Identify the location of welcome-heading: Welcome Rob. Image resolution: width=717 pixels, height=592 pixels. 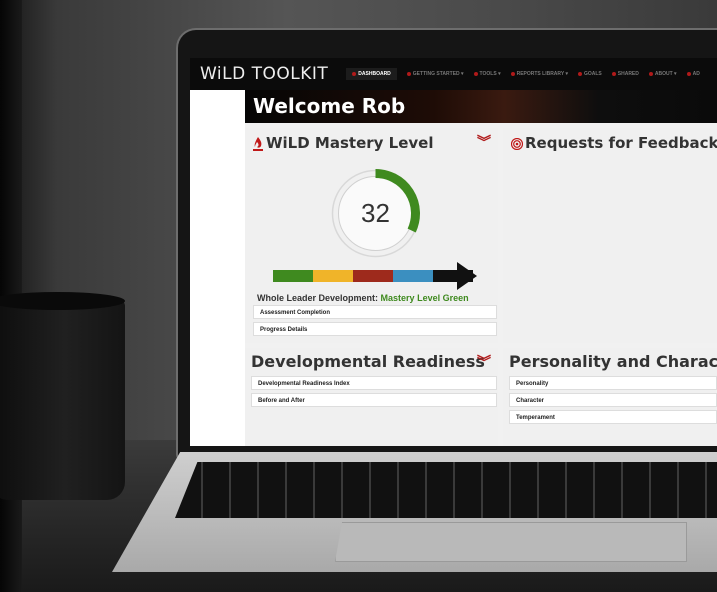
(329, 106).